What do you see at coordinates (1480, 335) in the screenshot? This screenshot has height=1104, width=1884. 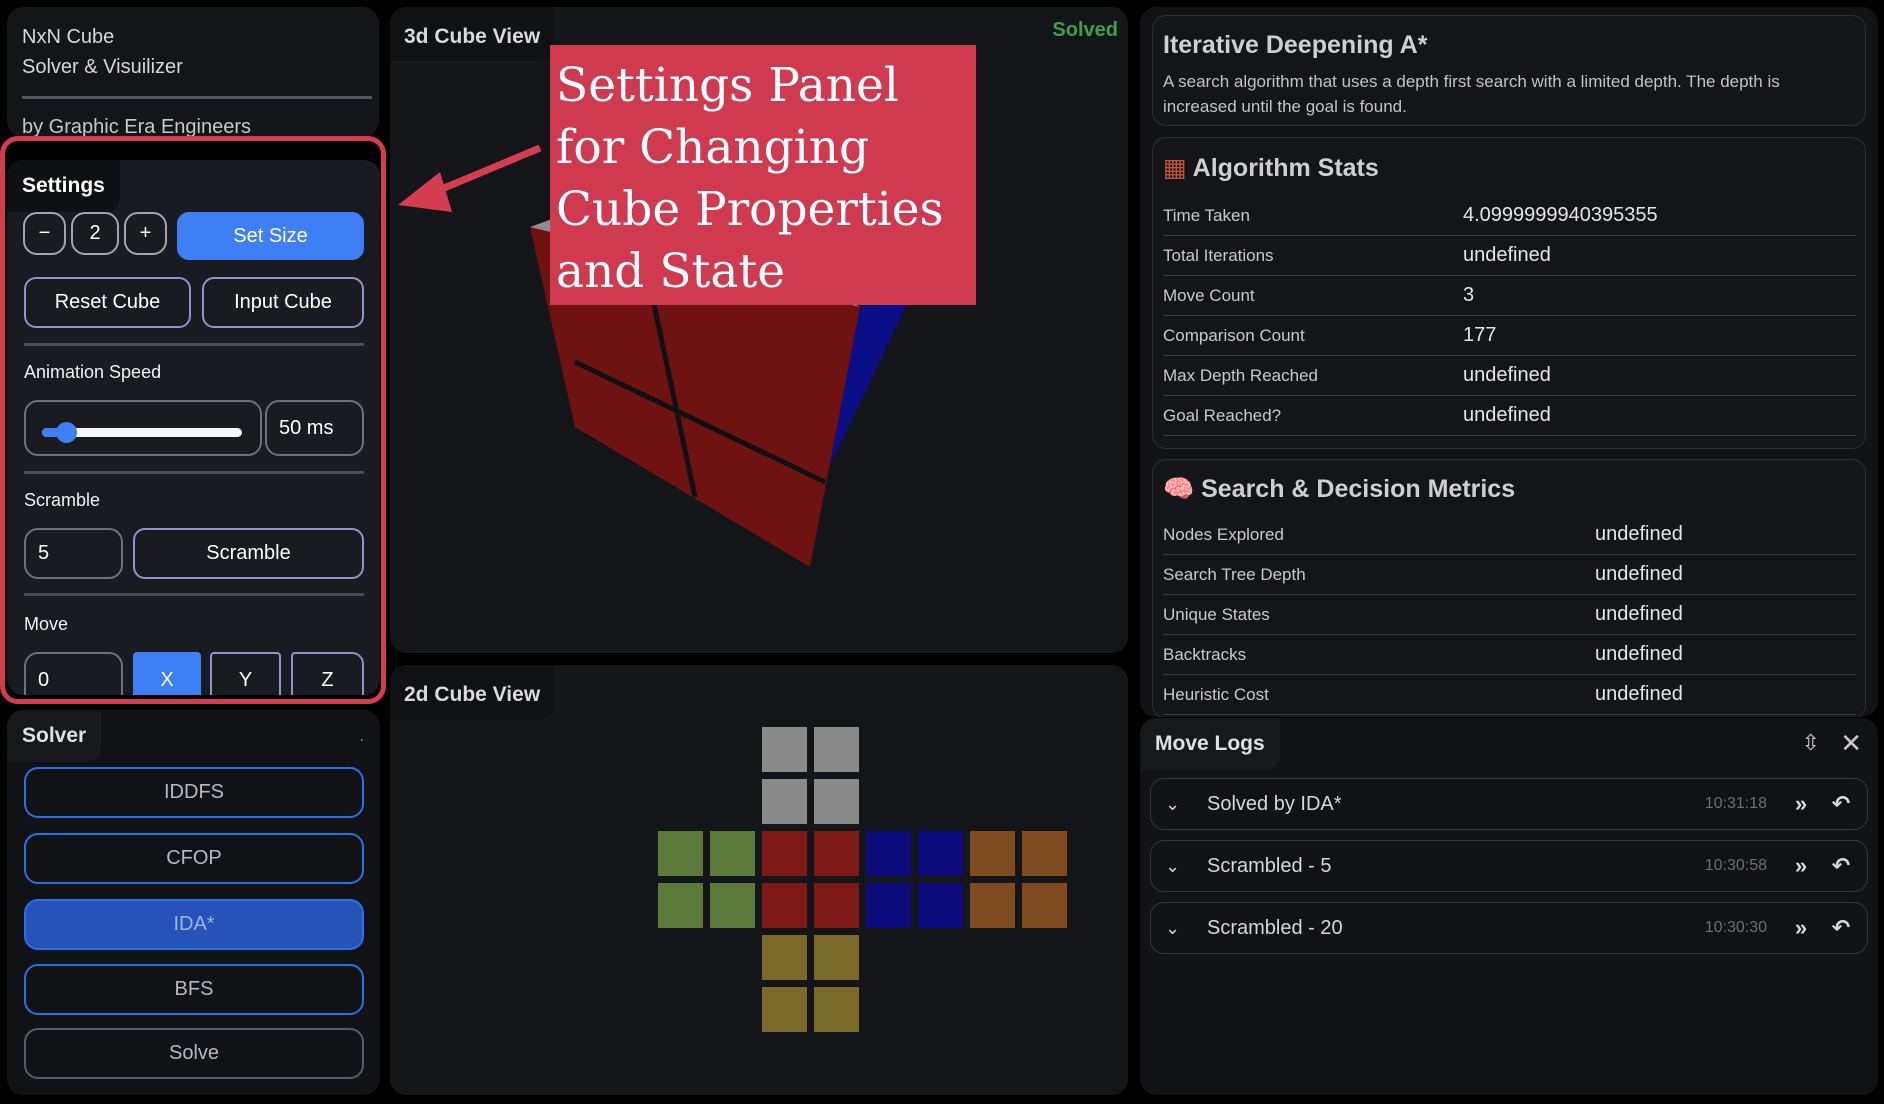 I see `row-value: 177` at bounding box center [1480, 335].